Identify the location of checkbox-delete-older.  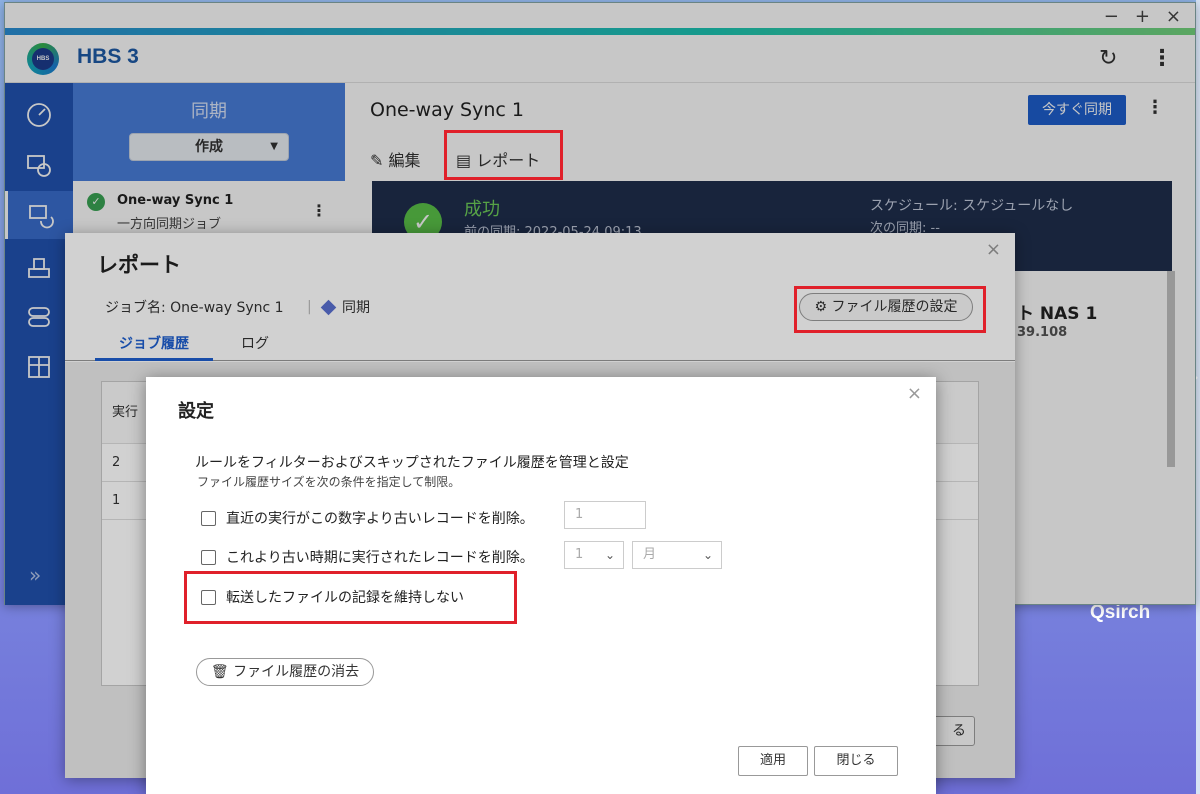
(208, 557).